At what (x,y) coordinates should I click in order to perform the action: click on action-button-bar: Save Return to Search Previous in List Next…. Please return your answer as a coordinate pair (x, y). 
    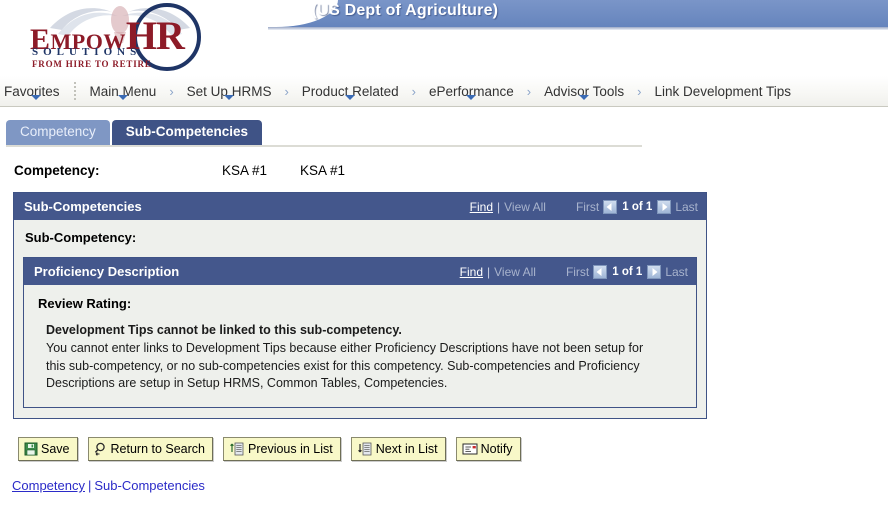
    Looking at the image, I should click on (453, 449).